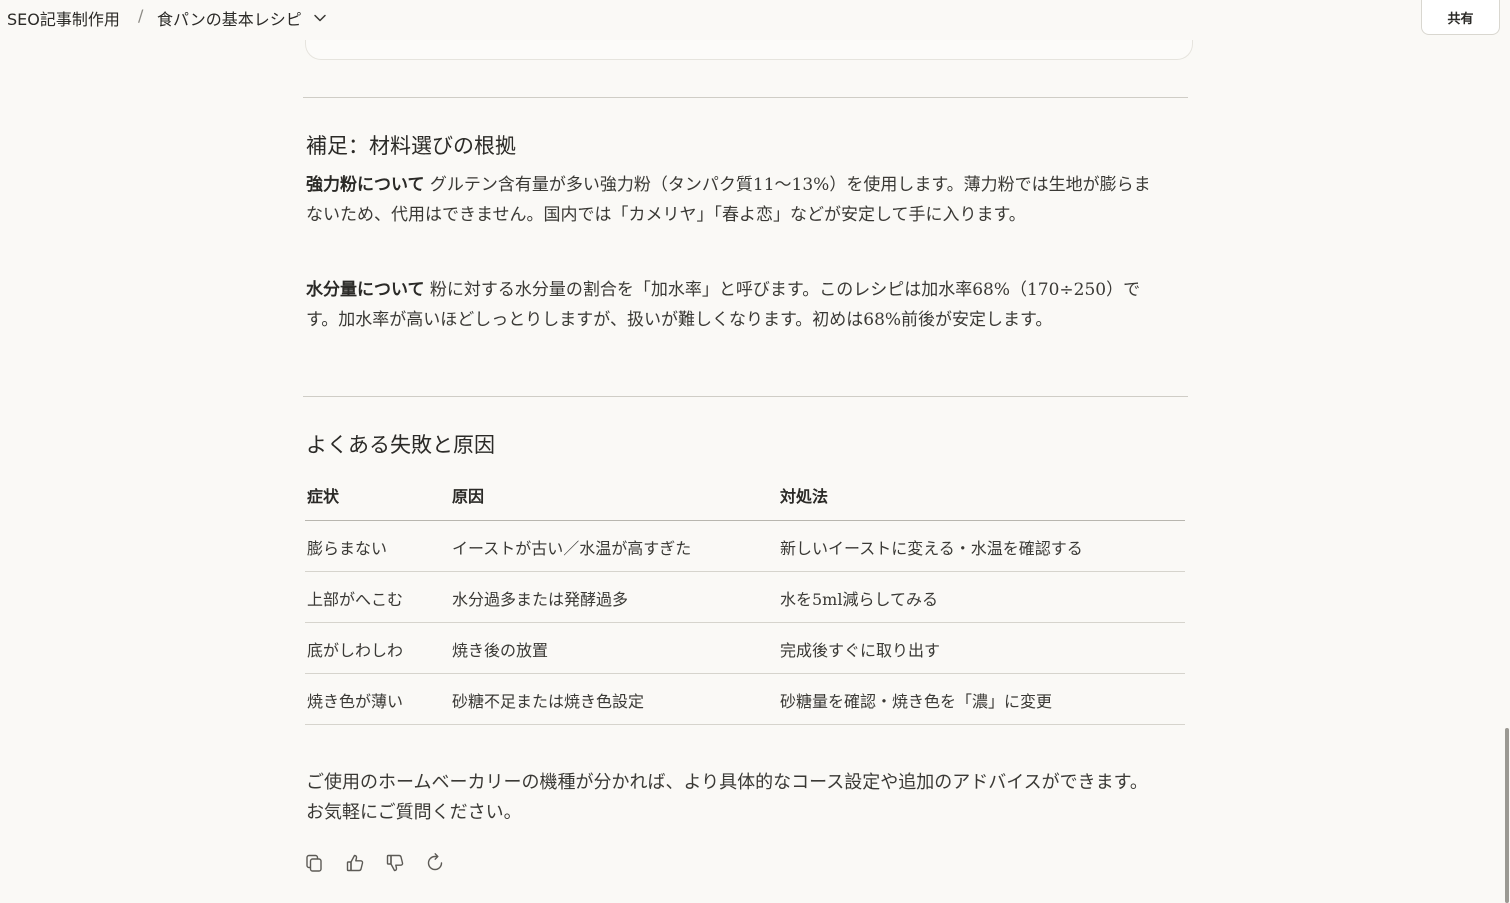 The image size is (1510, 903). Describe the element at coordinates (745, 494) in the screenshot. I see `table-header-row: 症状 原因 対処法` at that location.